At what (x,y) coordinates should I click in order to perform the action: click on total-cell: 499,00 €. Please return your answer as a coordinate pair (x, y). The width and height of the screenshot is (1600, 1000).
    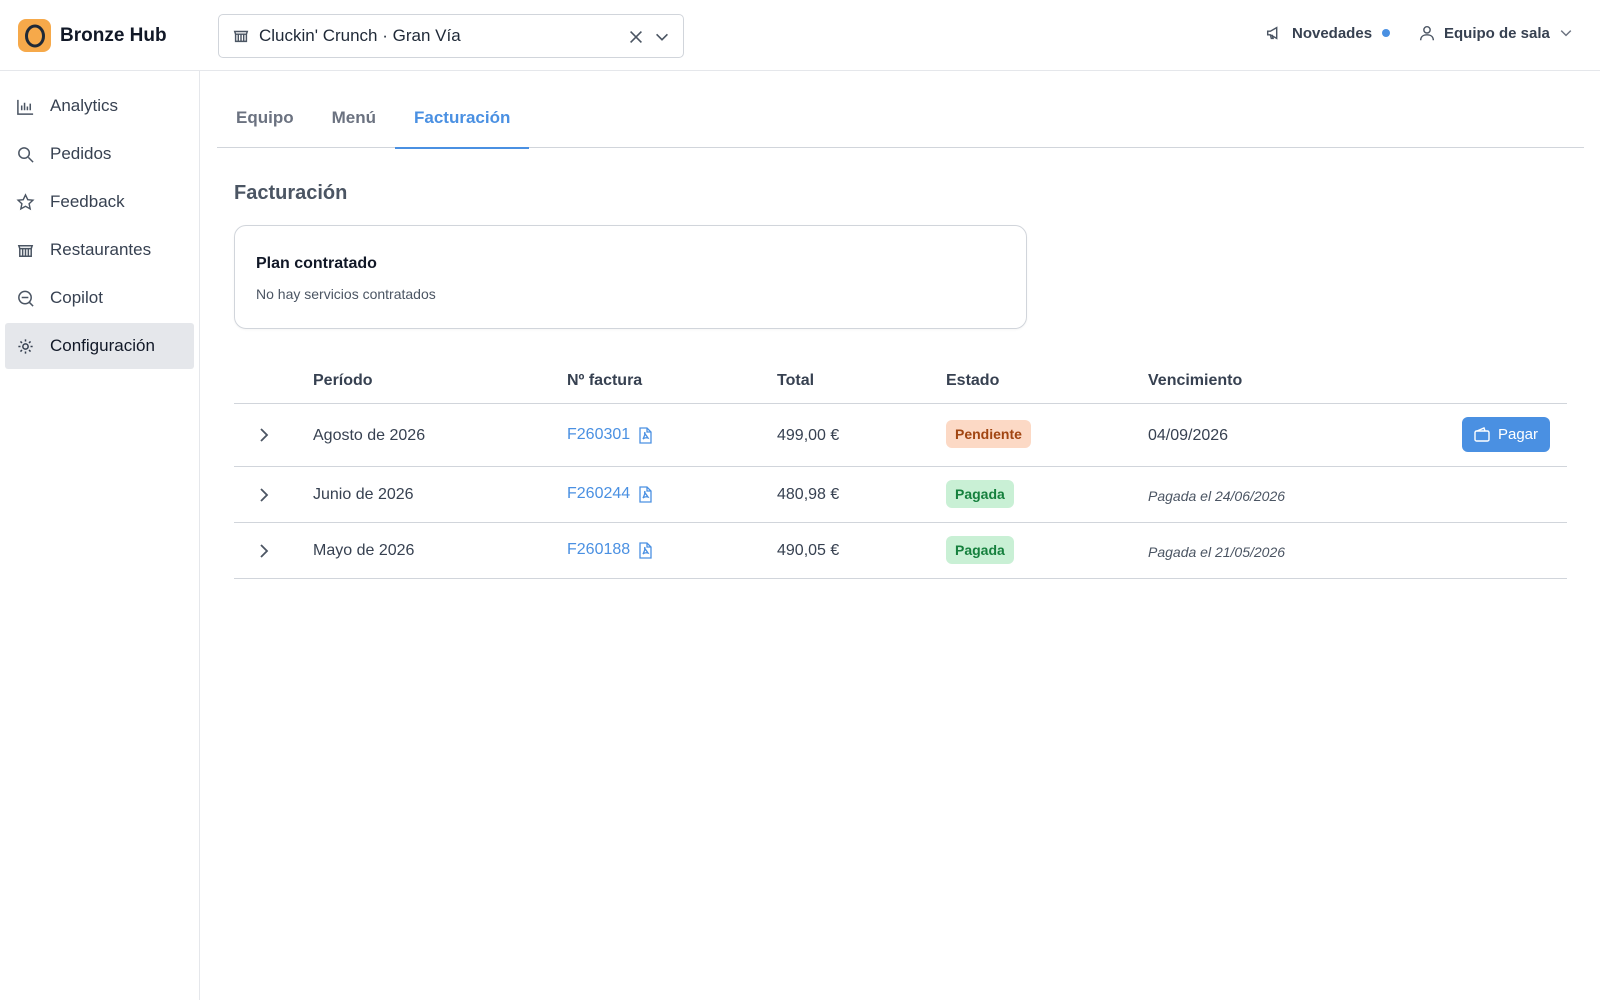
    Looking at the image, I should click on (808, 435).